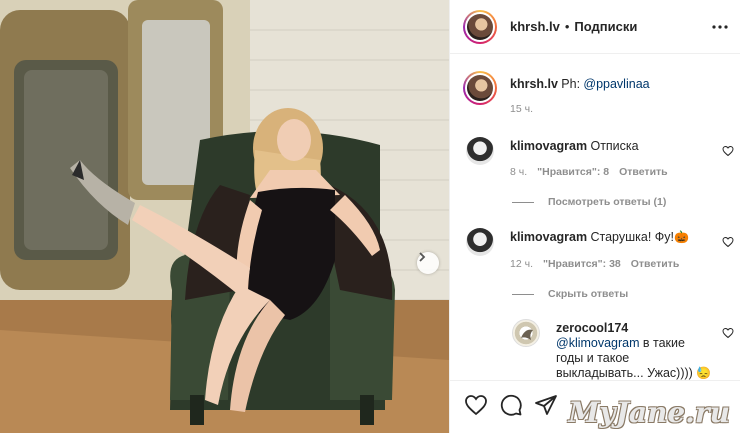 Image resolution: width=740 pixels, height=433 pixels. What do you see at coordinates (480, 88) in the screenshot?
I see `caption-avatar` at bounding box center [480, 88].